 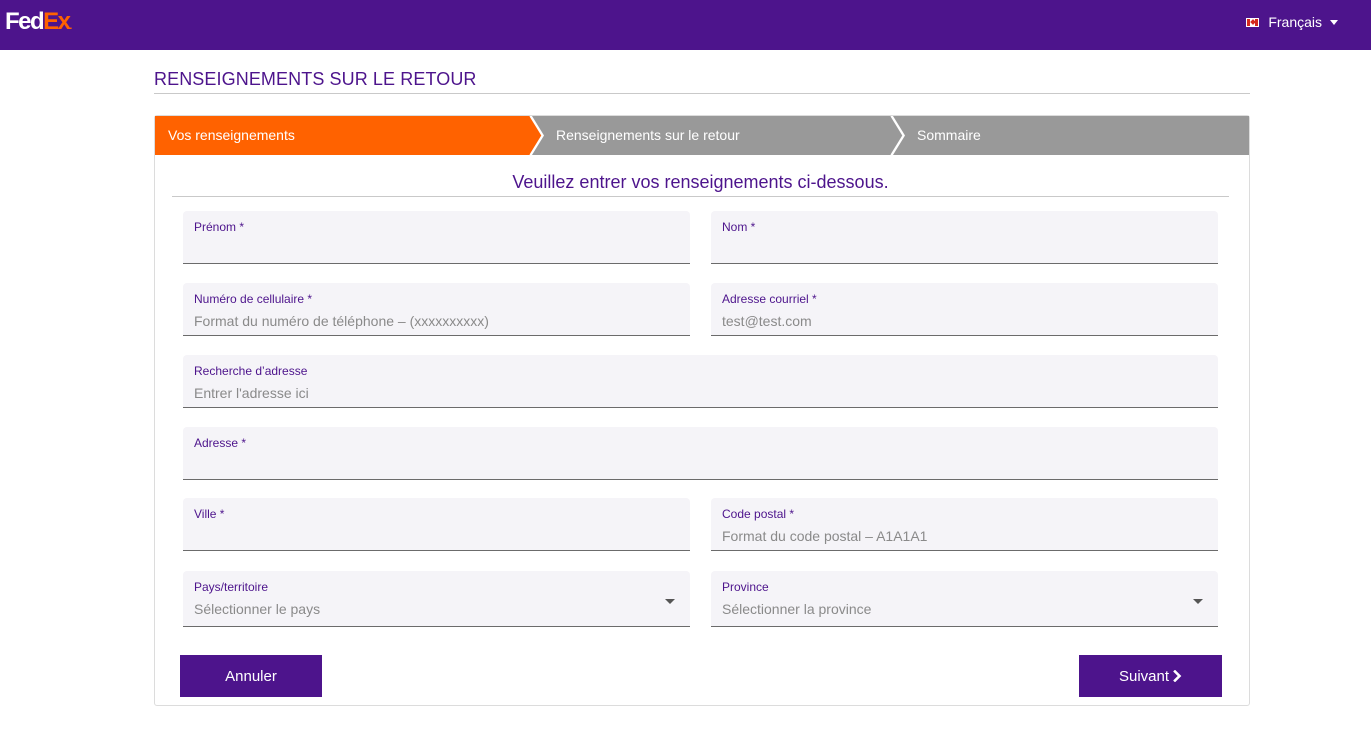 I want to click on province-placeholder: Sélectionner la province, so click(x=797, y=609).